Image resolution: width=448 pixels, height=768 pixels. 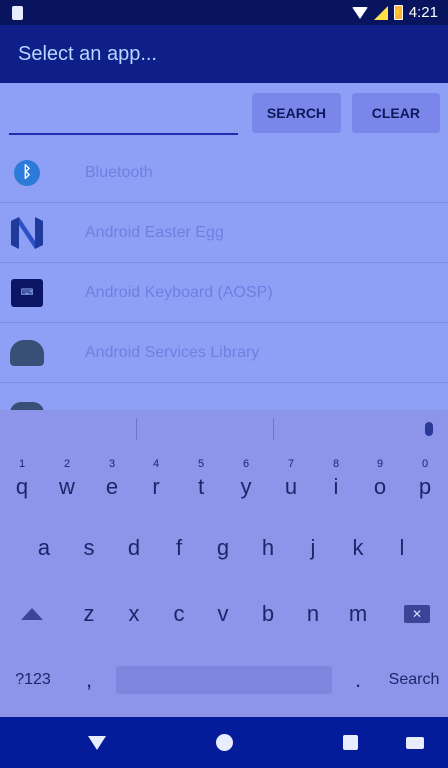 I want to click on shift-key, so click(x=32, y=614).